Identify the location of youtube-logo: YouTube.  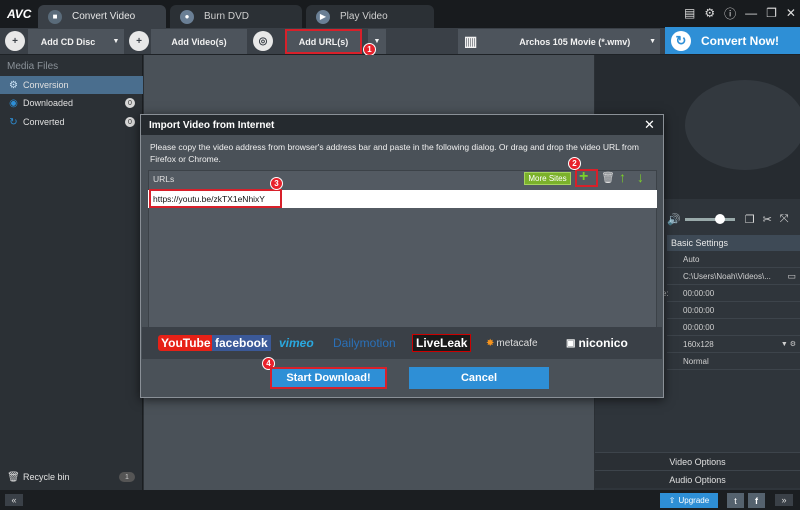
(186, 343).